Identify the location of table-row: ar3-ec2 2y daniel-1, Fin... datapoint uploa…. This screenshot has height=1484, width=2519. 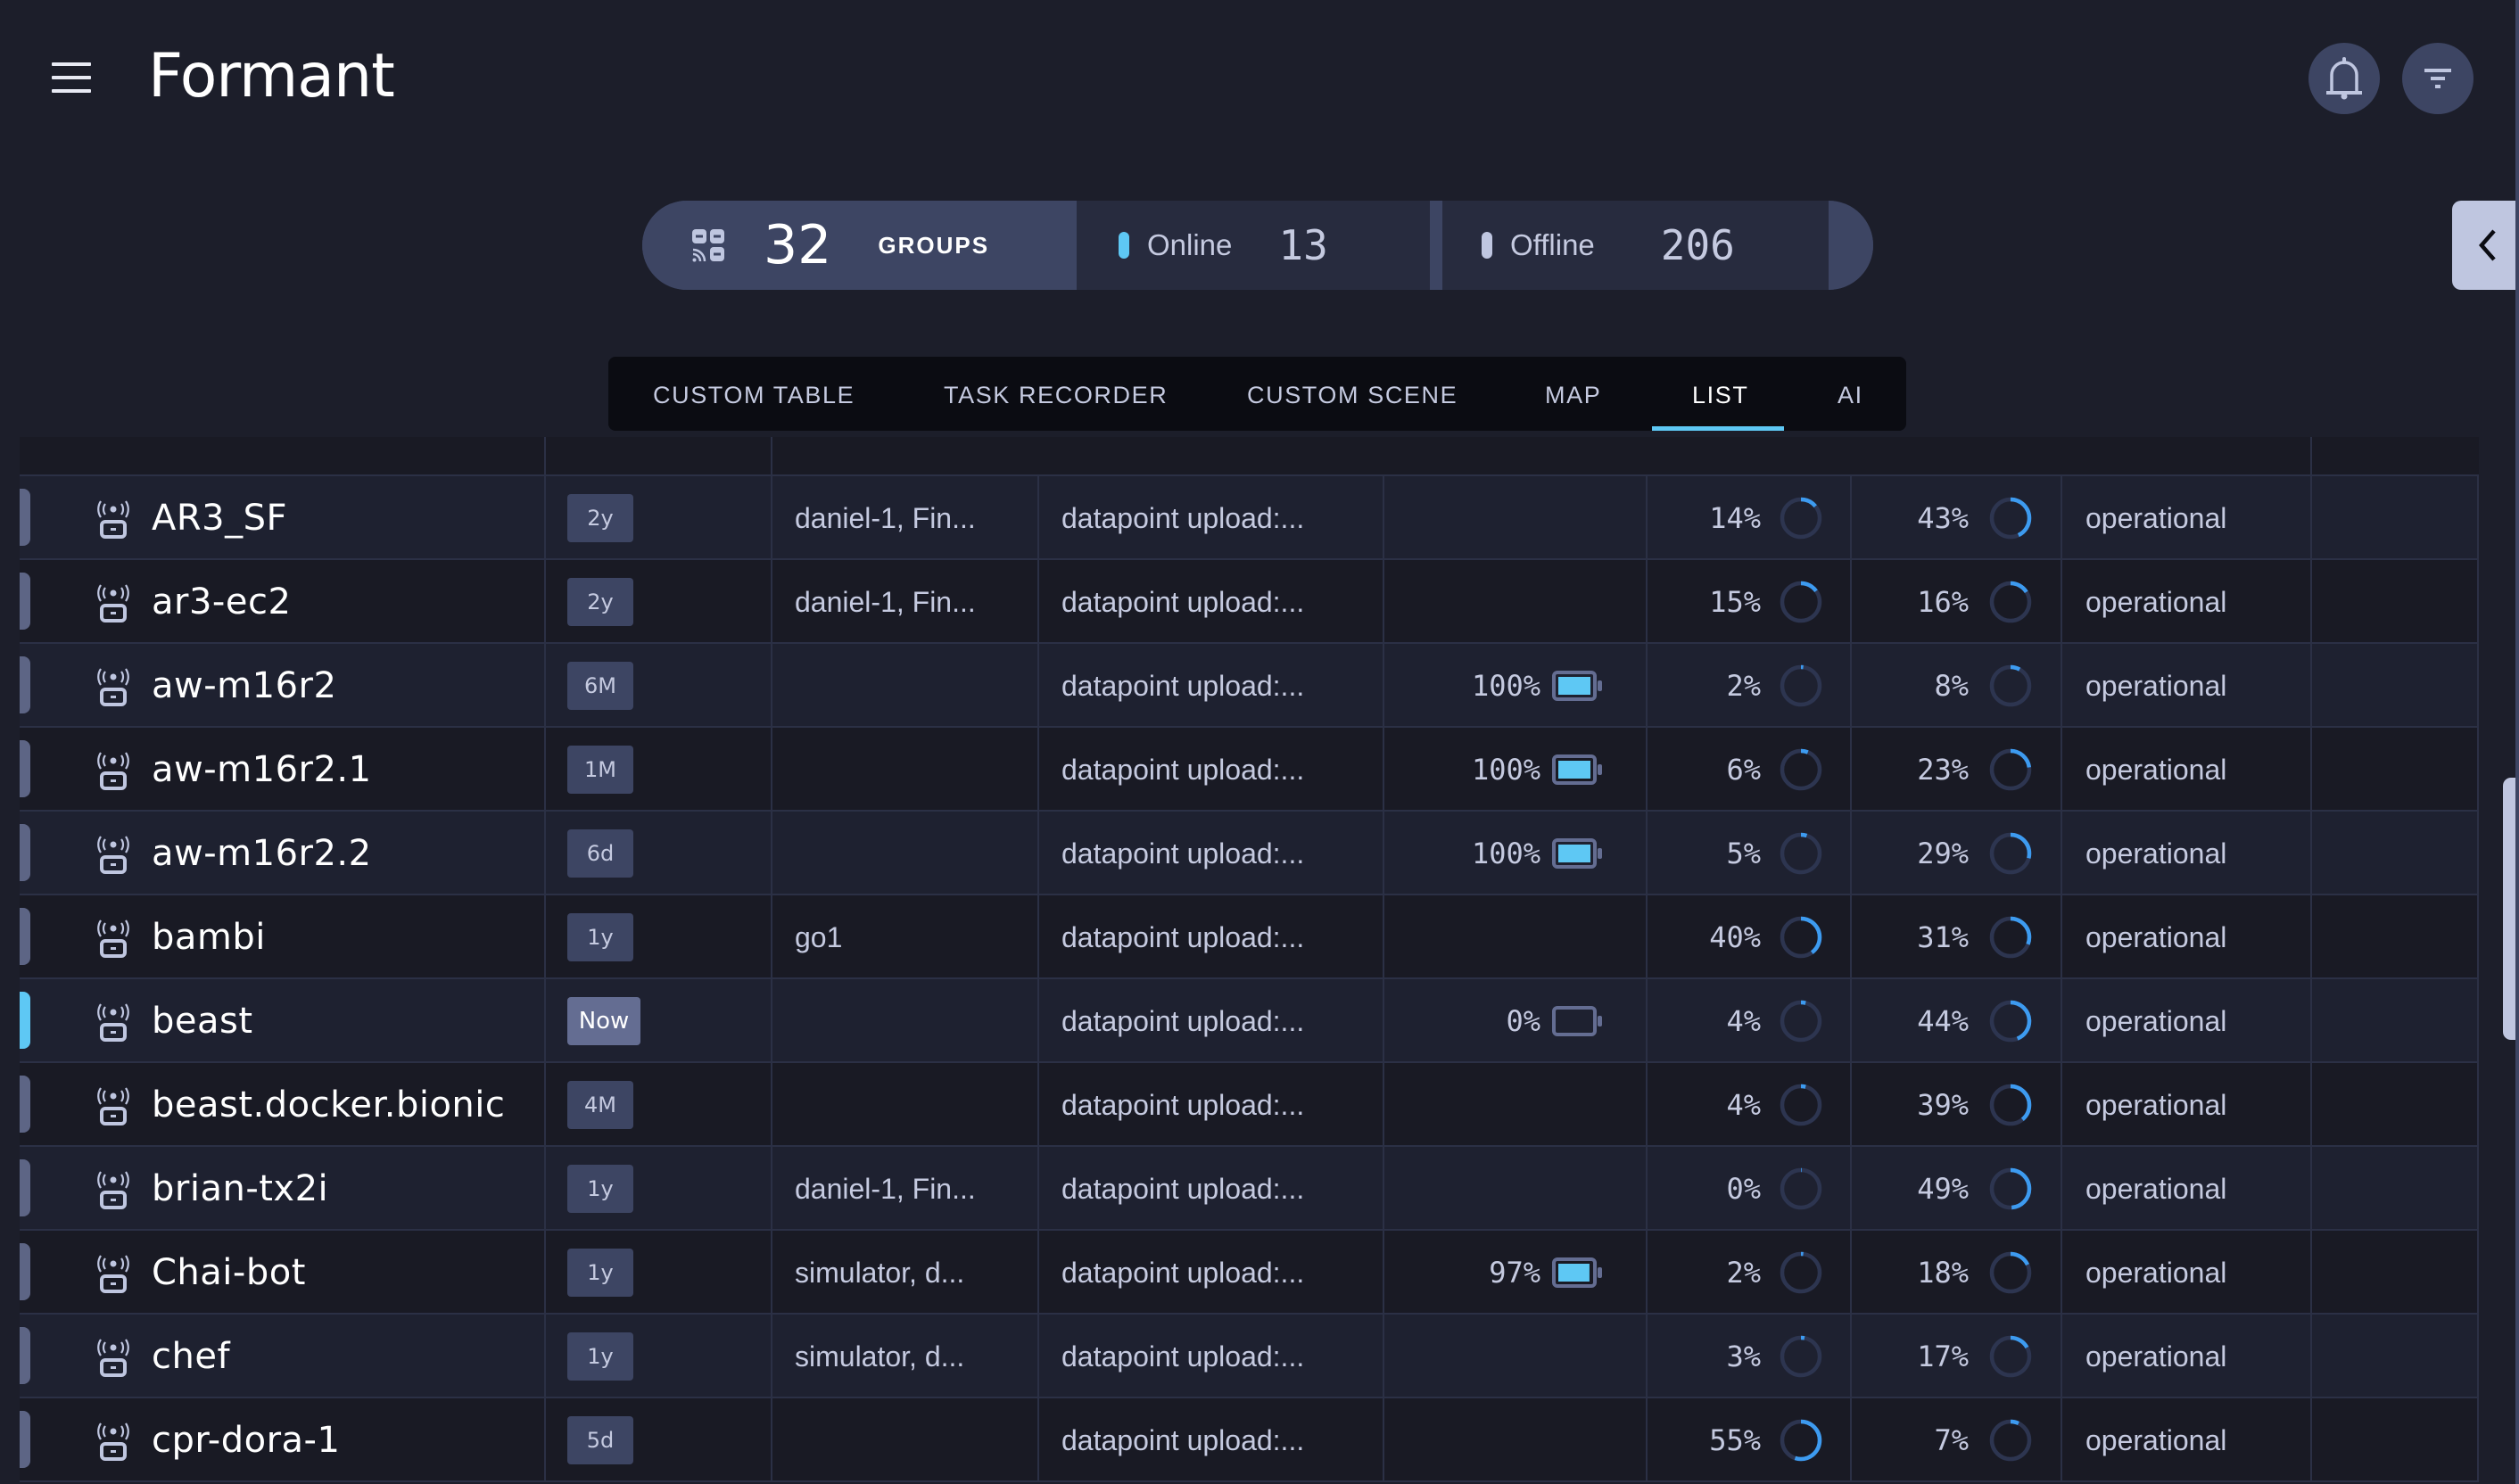
(1249, 602).